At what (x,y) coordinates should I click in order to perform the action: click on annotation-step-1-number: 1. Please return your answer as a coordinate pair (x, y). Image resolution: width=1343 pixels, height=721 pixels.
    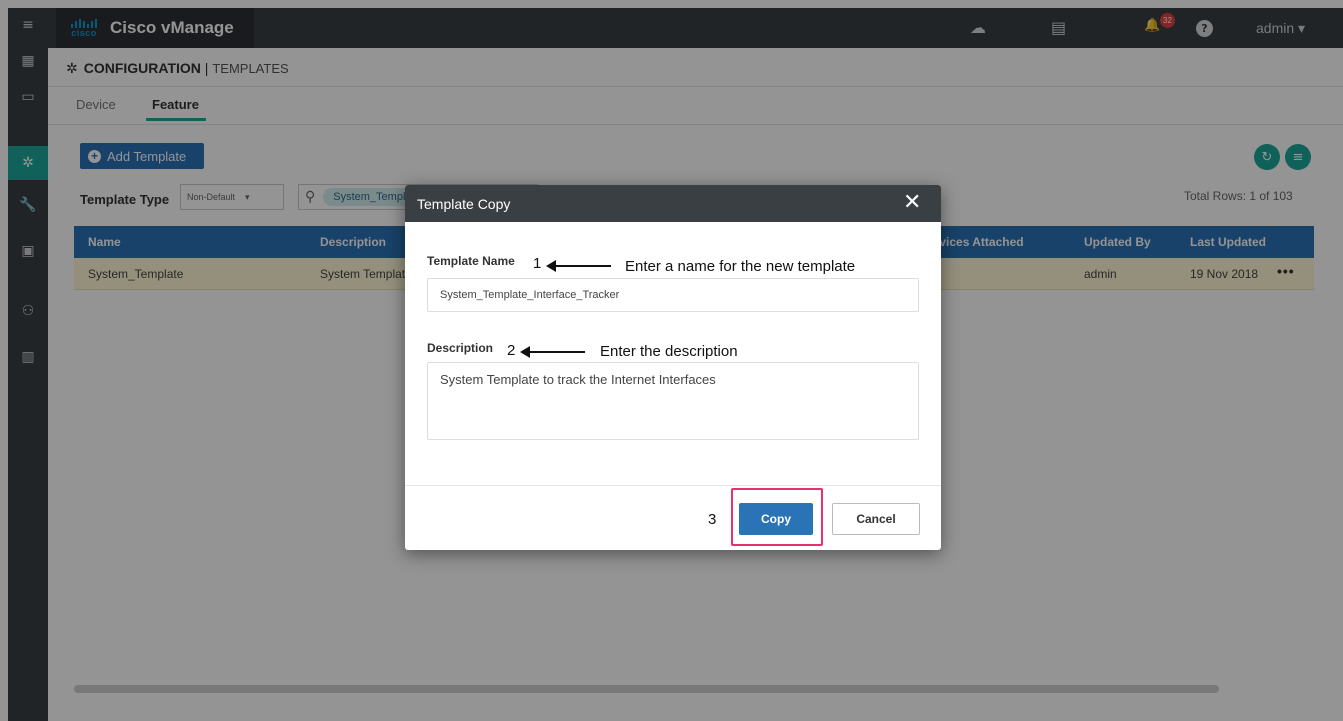
    Looking at the image, I should click on (537, 263).